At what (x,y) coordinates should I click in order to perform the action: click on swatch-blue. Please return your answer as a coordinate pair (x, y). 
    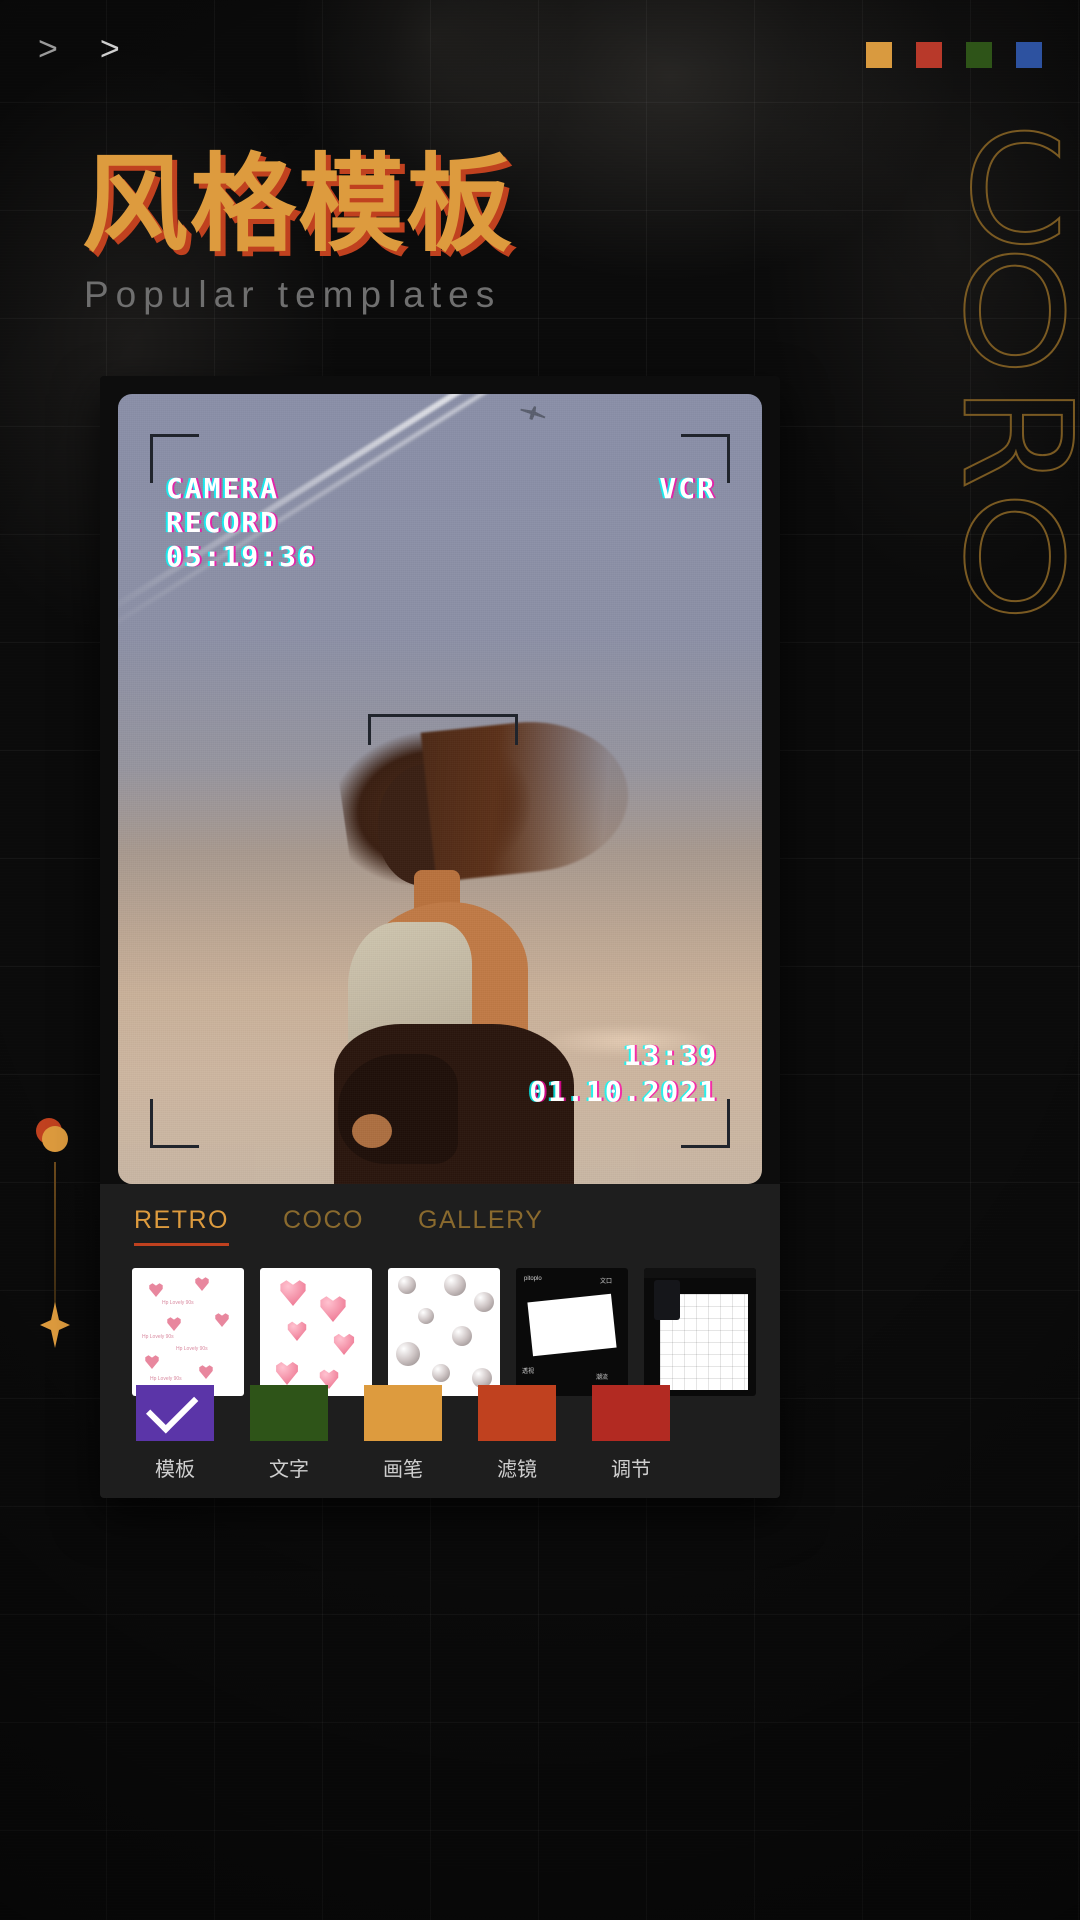
    Looking at the image, I should click on (1029, 55).